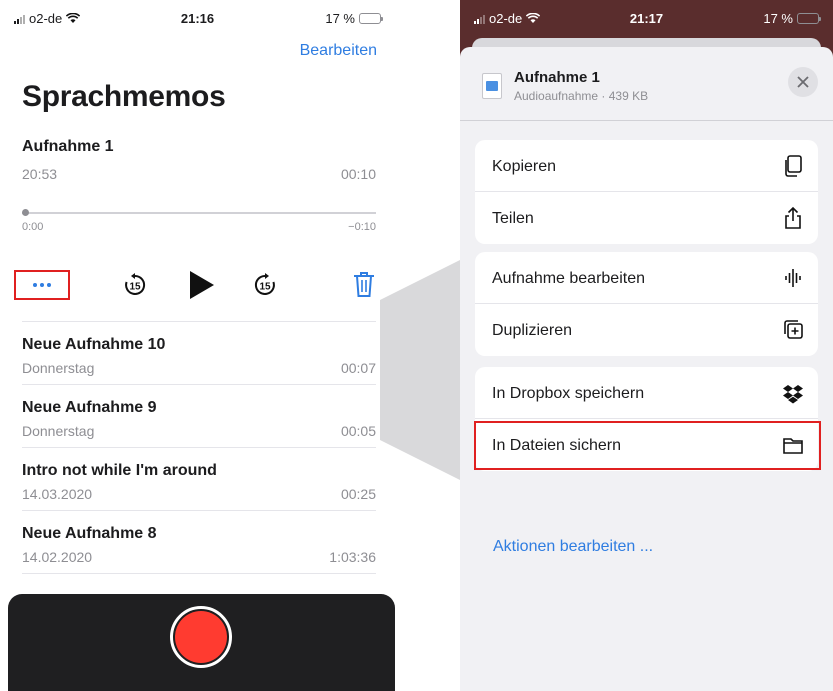 The image size is (833, 691). What do you see at coordinates (568, 393) in the screenshot?
I see `action-label: In Dropbox speichern` at bounding box center [568, 393].